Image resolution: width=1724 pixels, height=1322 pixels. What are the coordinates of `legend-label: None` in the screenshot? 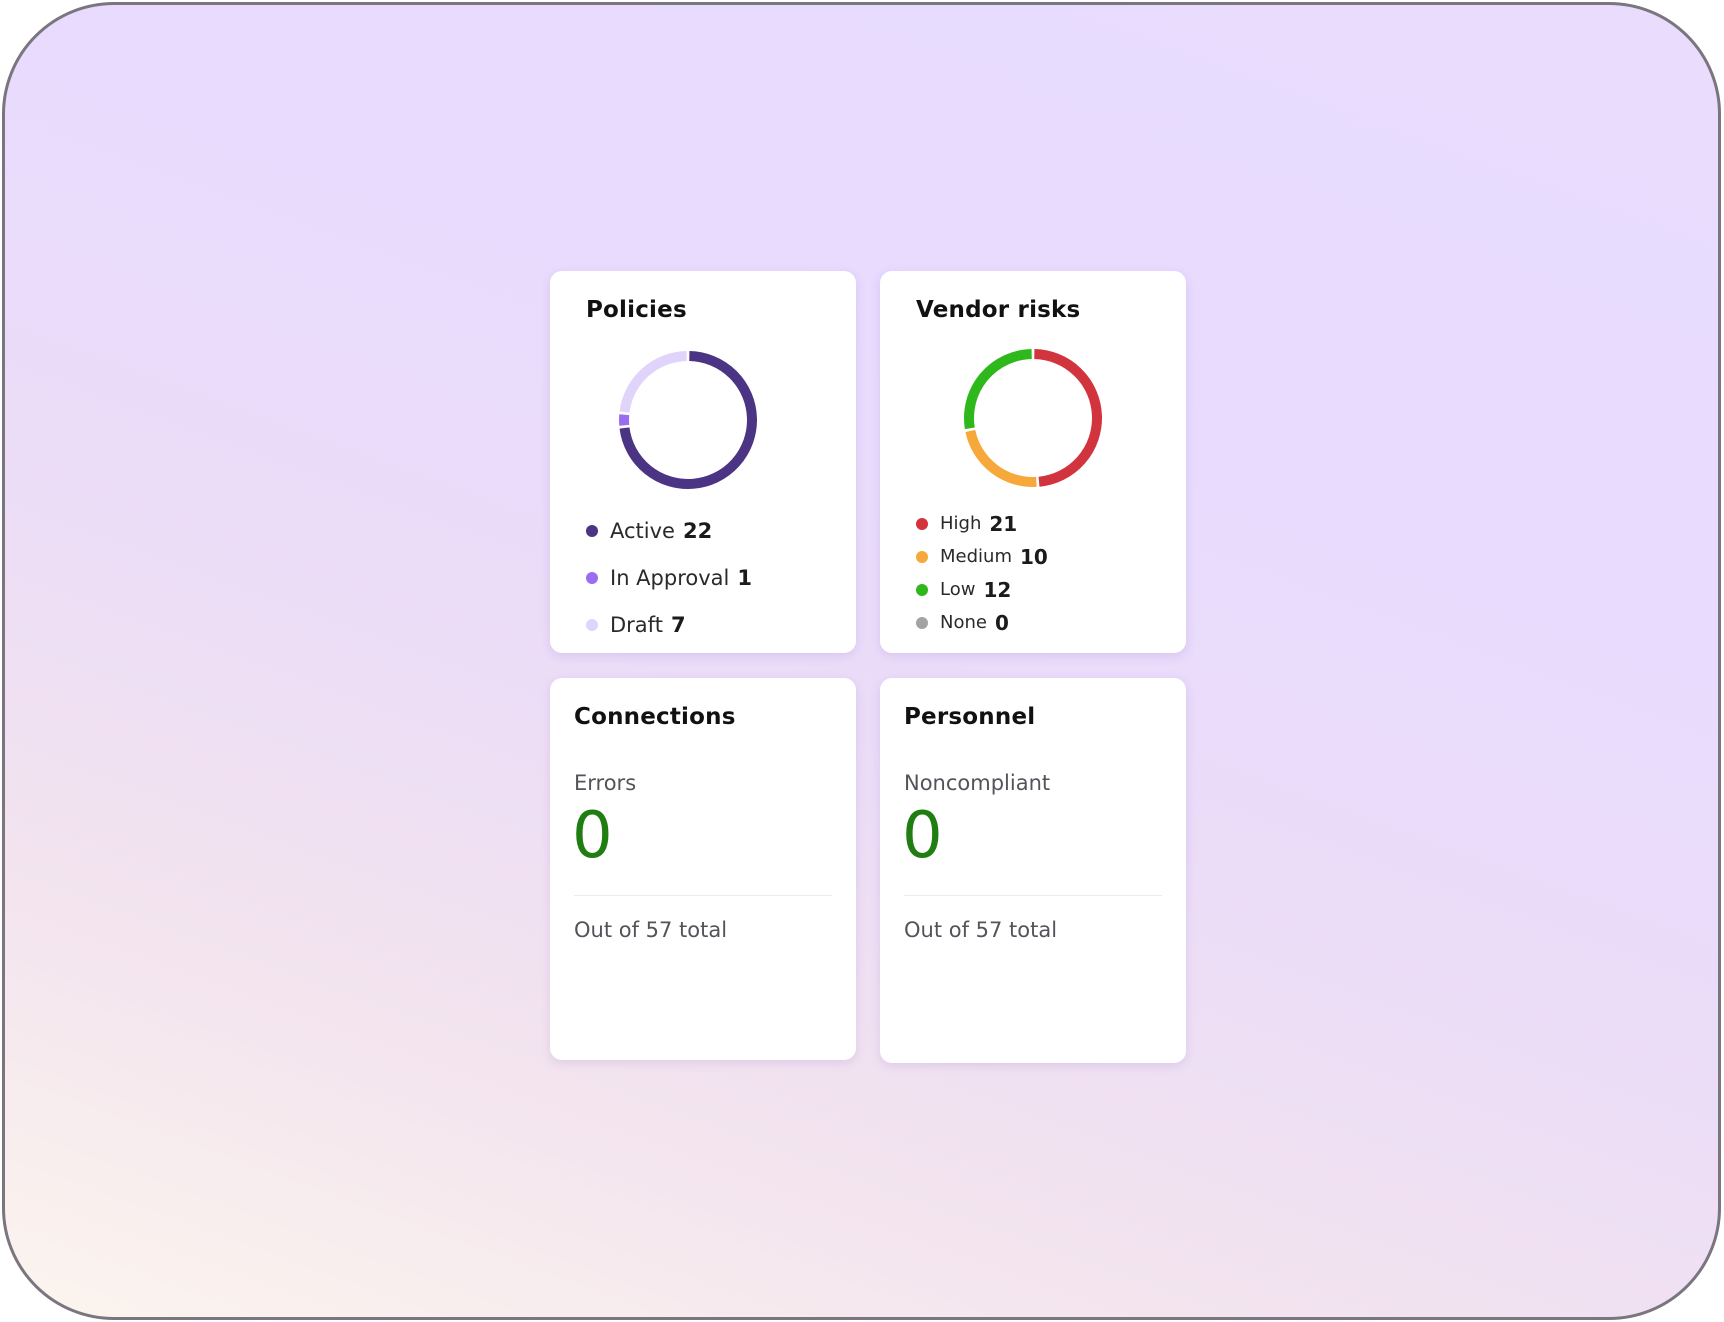 It's located at (963, 622).